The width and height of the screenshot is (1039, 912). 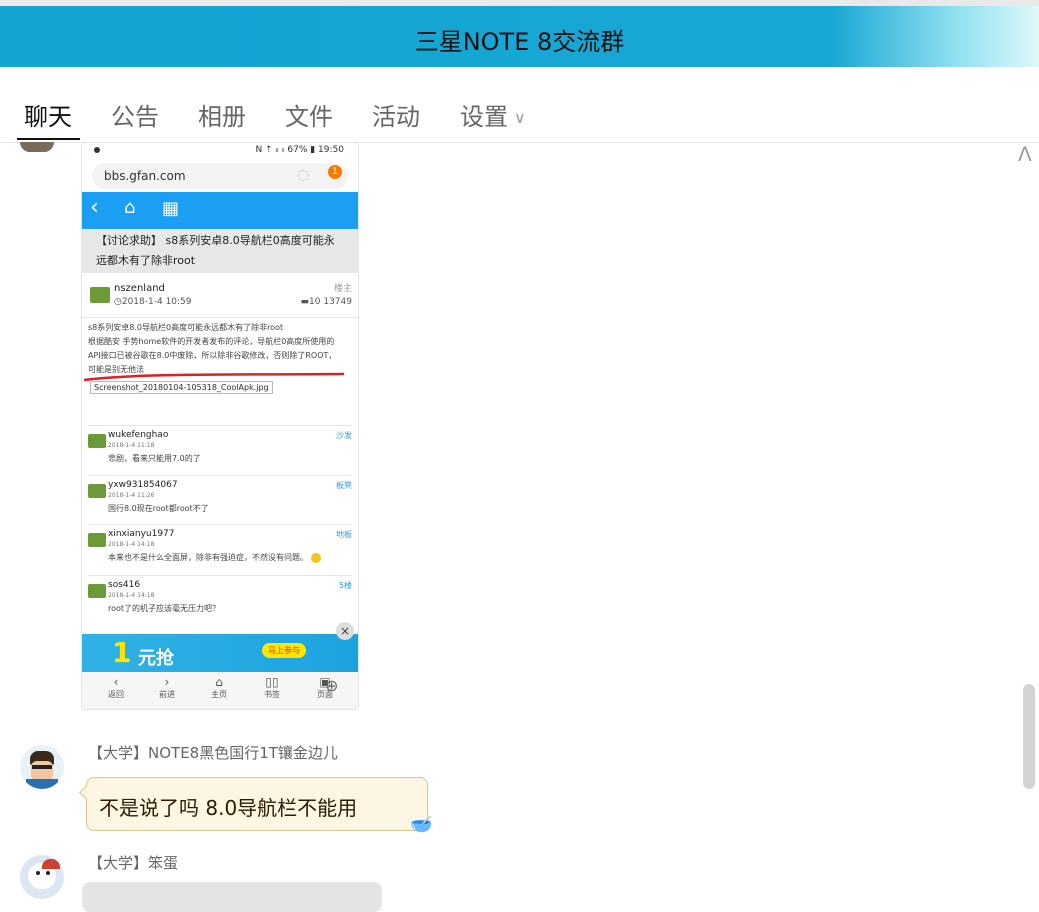 I want to click on ad-banner: 1 元抢 马上参与 ×, so click(x=220, y=647).